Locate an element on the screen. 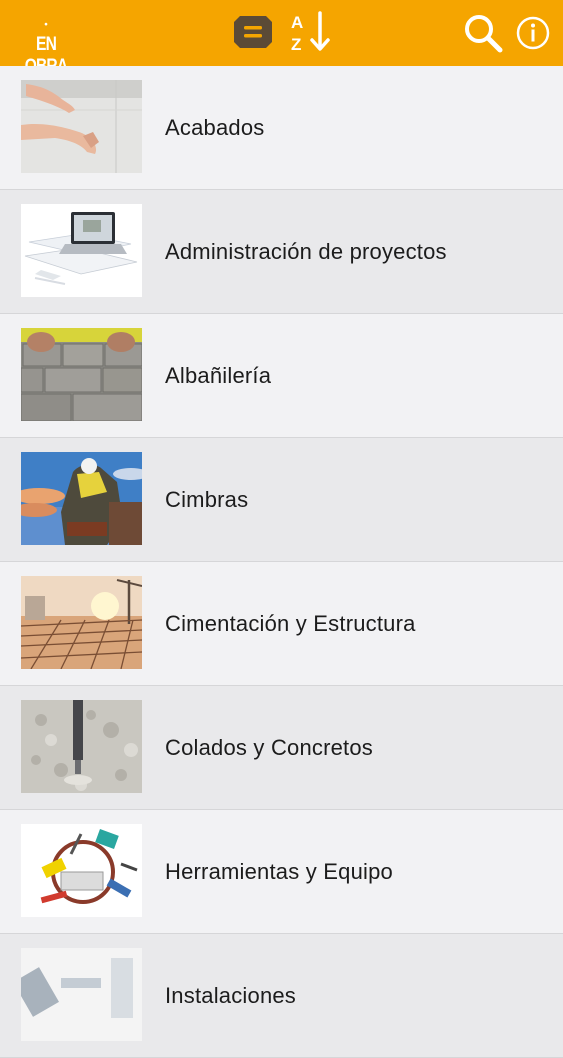 The height and width of the screenshot is (1058, 563). svg-text: A is located at coordinates (297, 22).